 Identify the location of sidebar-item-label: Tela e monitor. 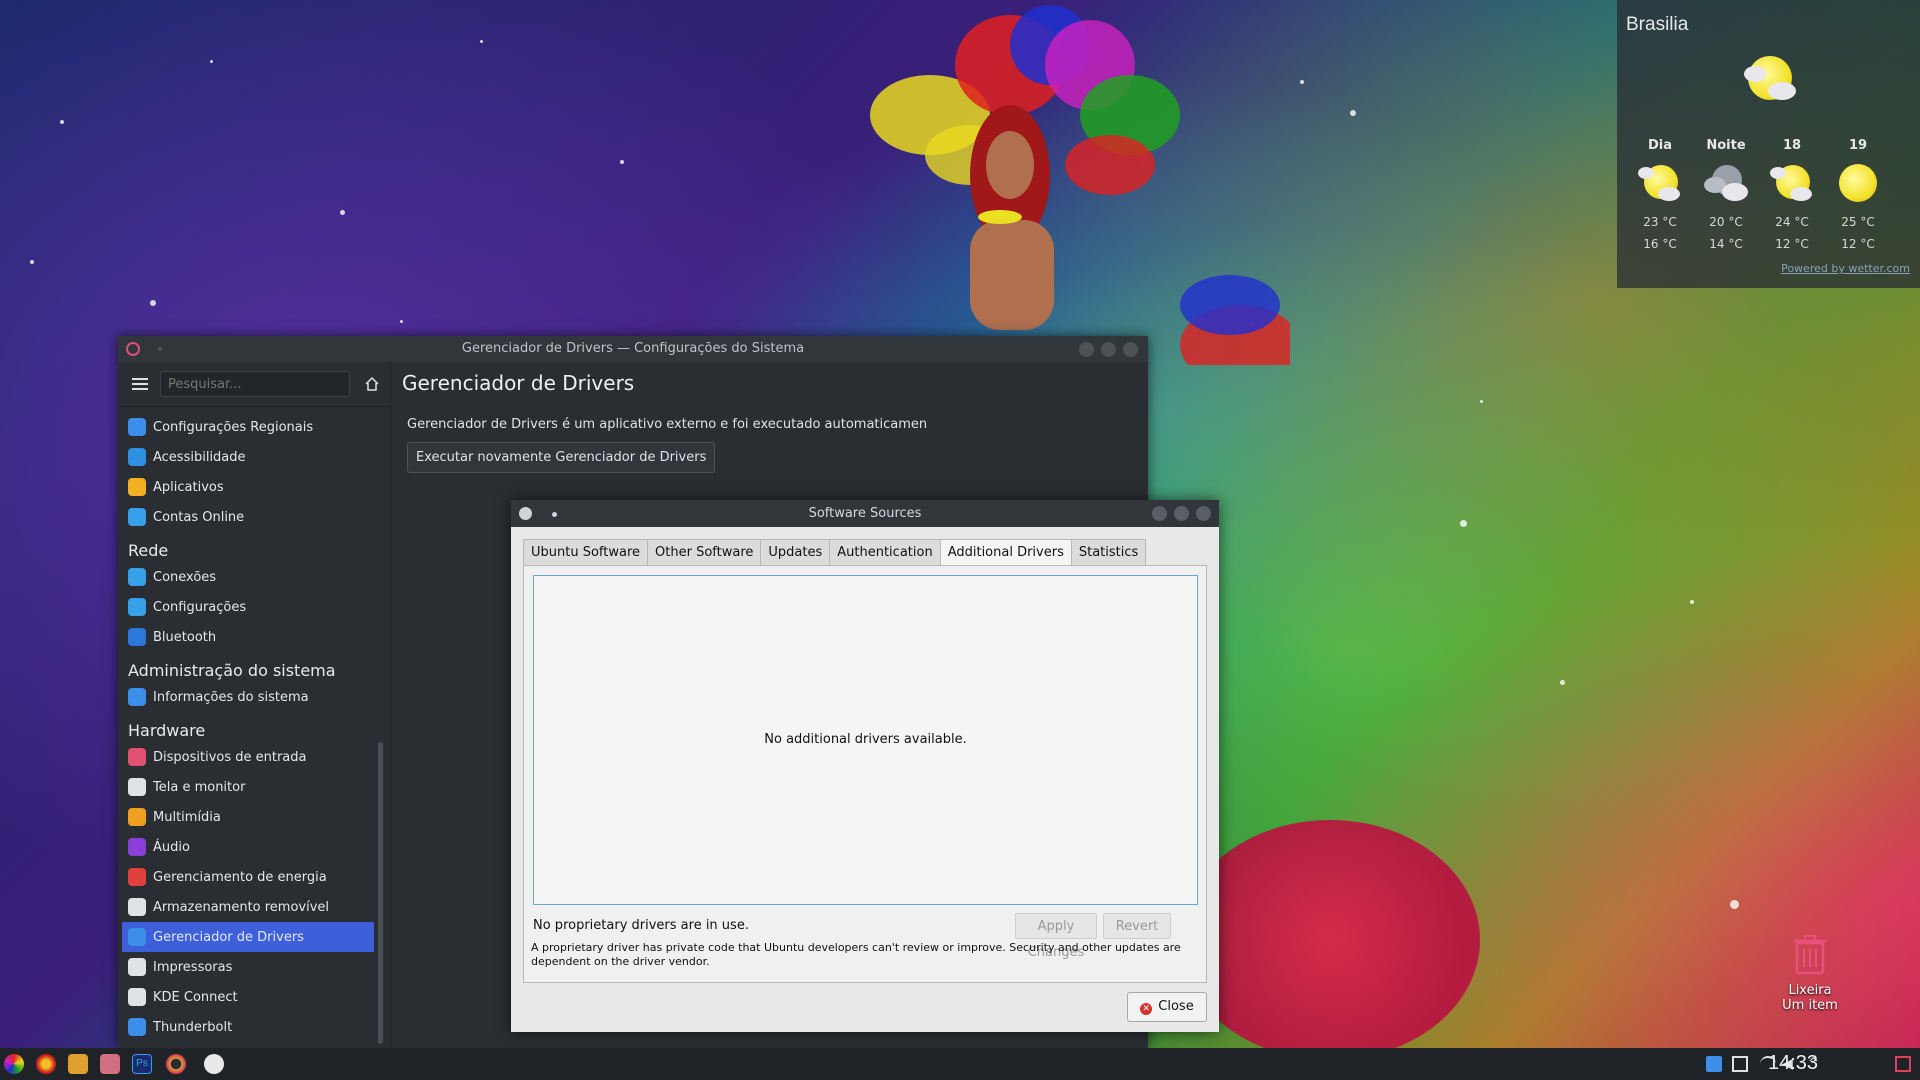
(199, 787).